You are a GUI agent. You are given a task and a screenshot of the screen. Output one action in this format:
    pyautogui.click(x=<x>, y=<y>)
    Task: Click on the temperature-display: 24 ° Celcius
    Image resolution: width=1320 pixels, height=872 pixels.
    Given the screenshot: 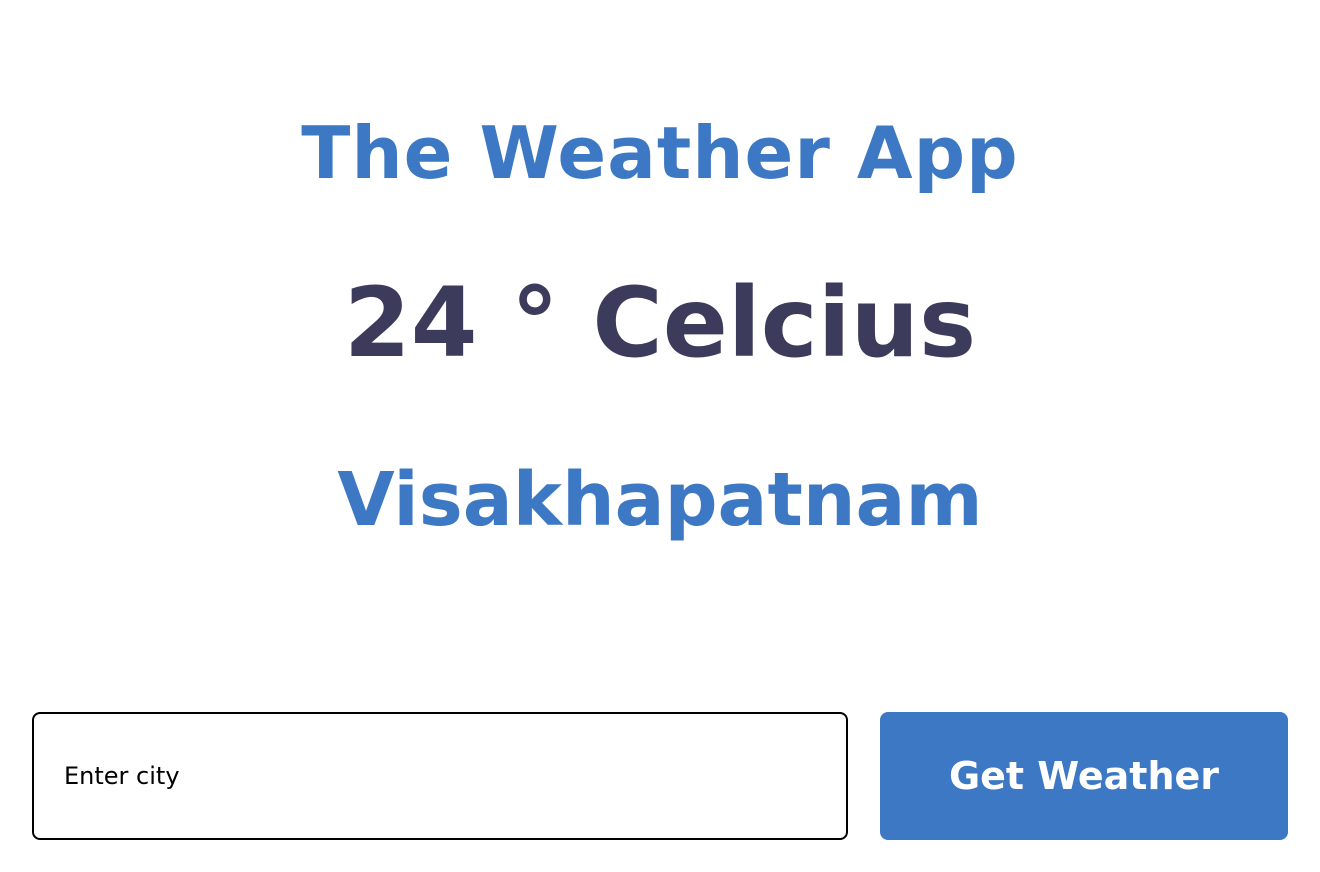 What is the action you would take?
    pyautogui.click(x=660, y=323)
    